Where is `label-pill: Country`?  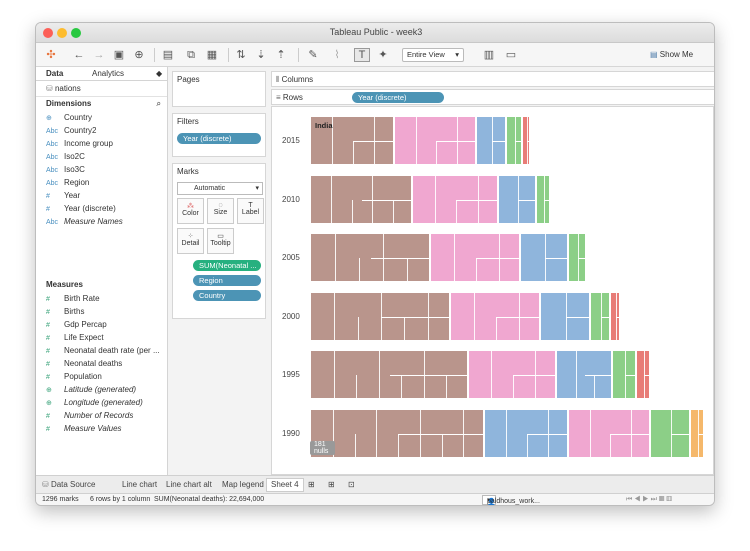 label-pill: Country is located at coordinates (227, 295).